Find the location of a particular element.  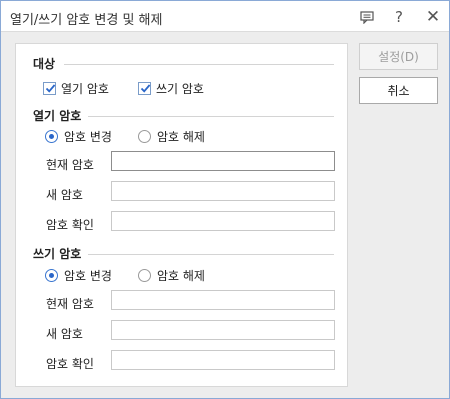

open-current-password-input is located at coordinates (223, 161).